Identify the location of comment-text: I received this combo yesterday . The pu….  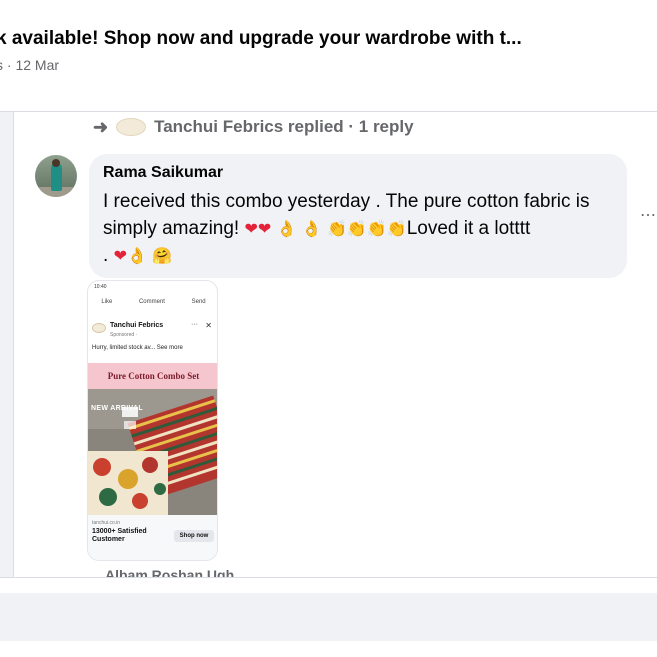
(358, 228).